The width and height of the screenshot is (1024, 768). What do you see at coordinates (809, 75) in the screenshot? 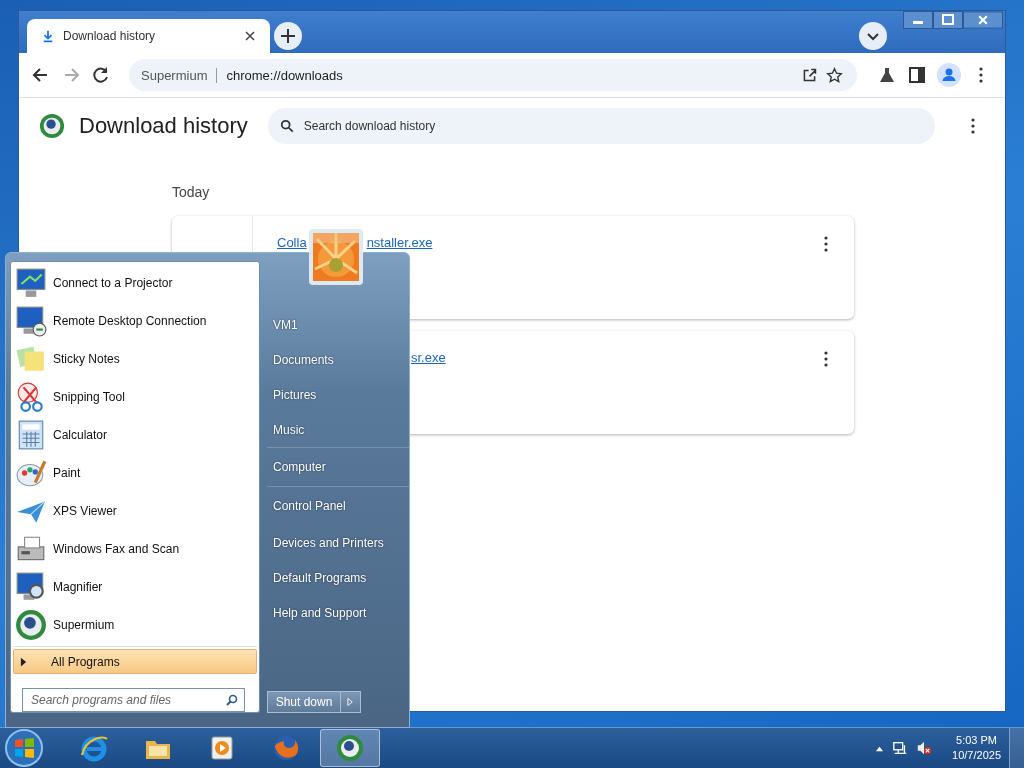
I see `share-icon` at bounding box center [809, 75].